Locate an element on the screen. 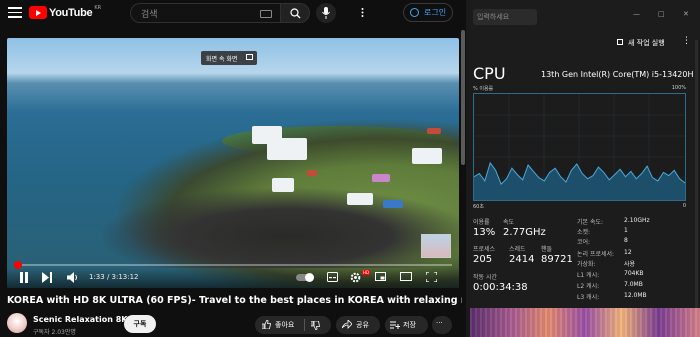  speed-value: 2.77GHz is located at coordinates (524, 232).